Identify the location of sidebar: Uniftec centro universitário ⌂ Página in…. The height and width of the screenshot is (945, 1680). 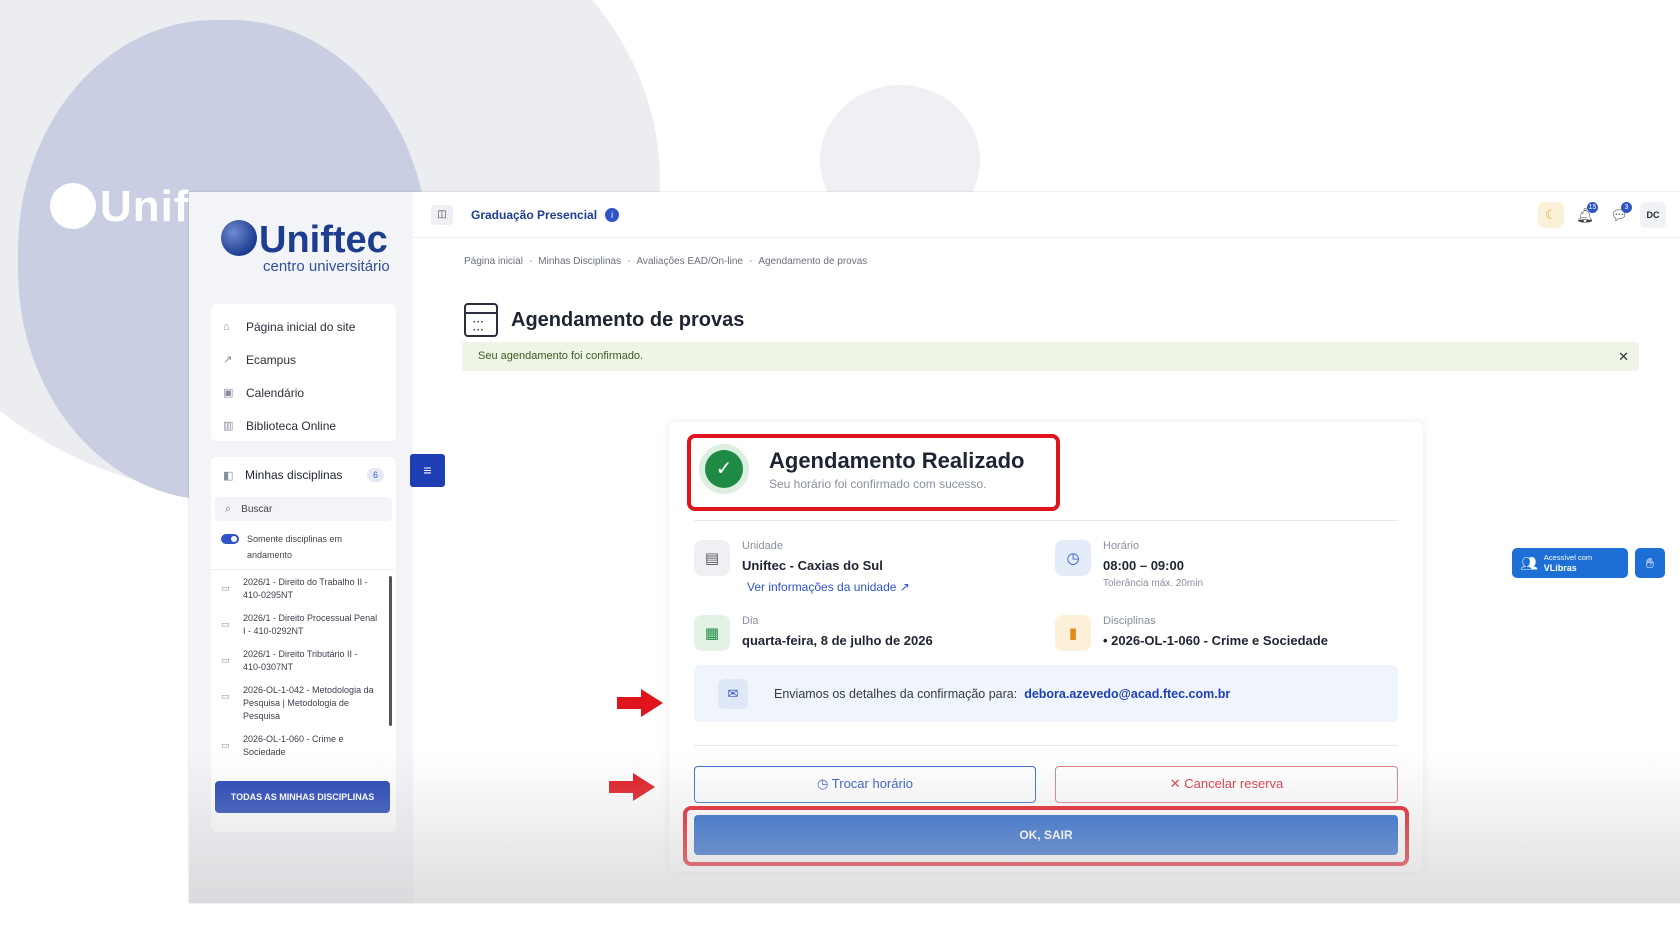
(301, 547).